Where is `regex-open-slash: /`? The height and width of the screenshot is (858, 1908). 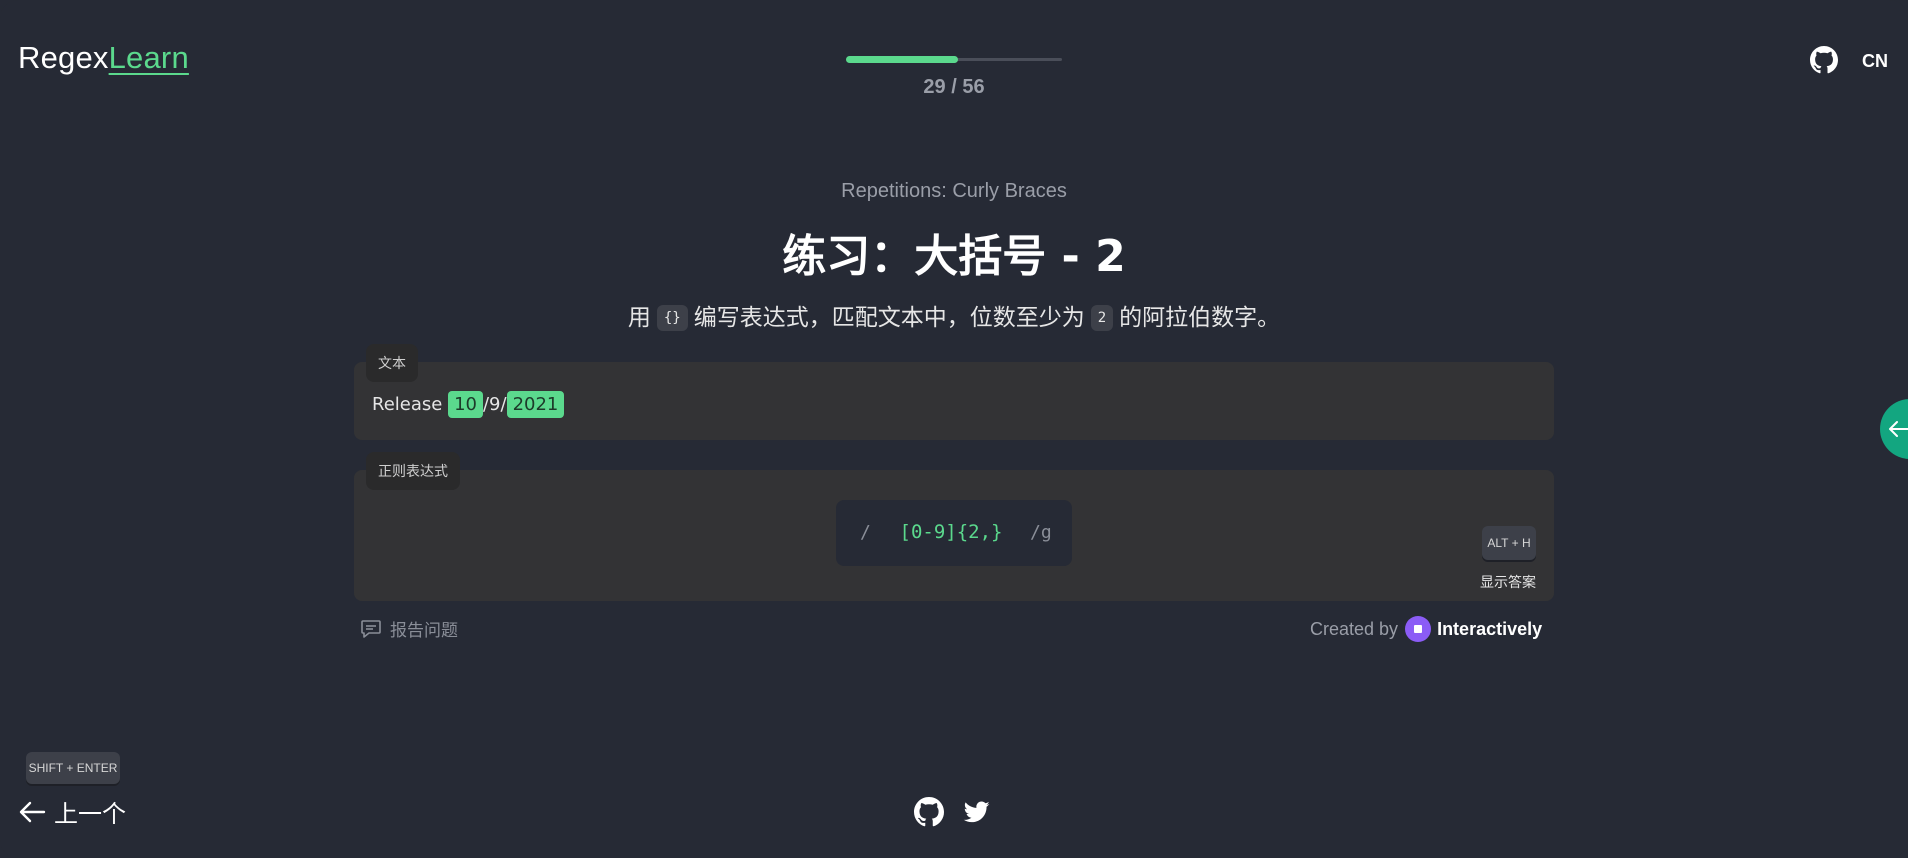 regex-open-slash: / is located at coordinates (865, 532).